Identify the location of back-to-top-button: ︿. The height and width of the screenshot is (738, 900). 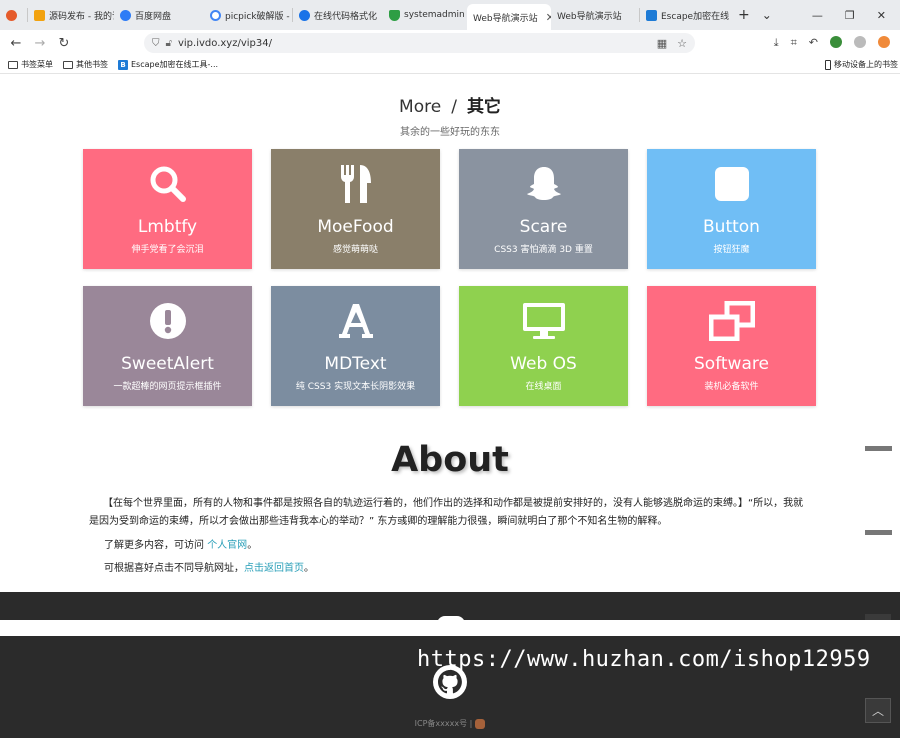
(878, 710).